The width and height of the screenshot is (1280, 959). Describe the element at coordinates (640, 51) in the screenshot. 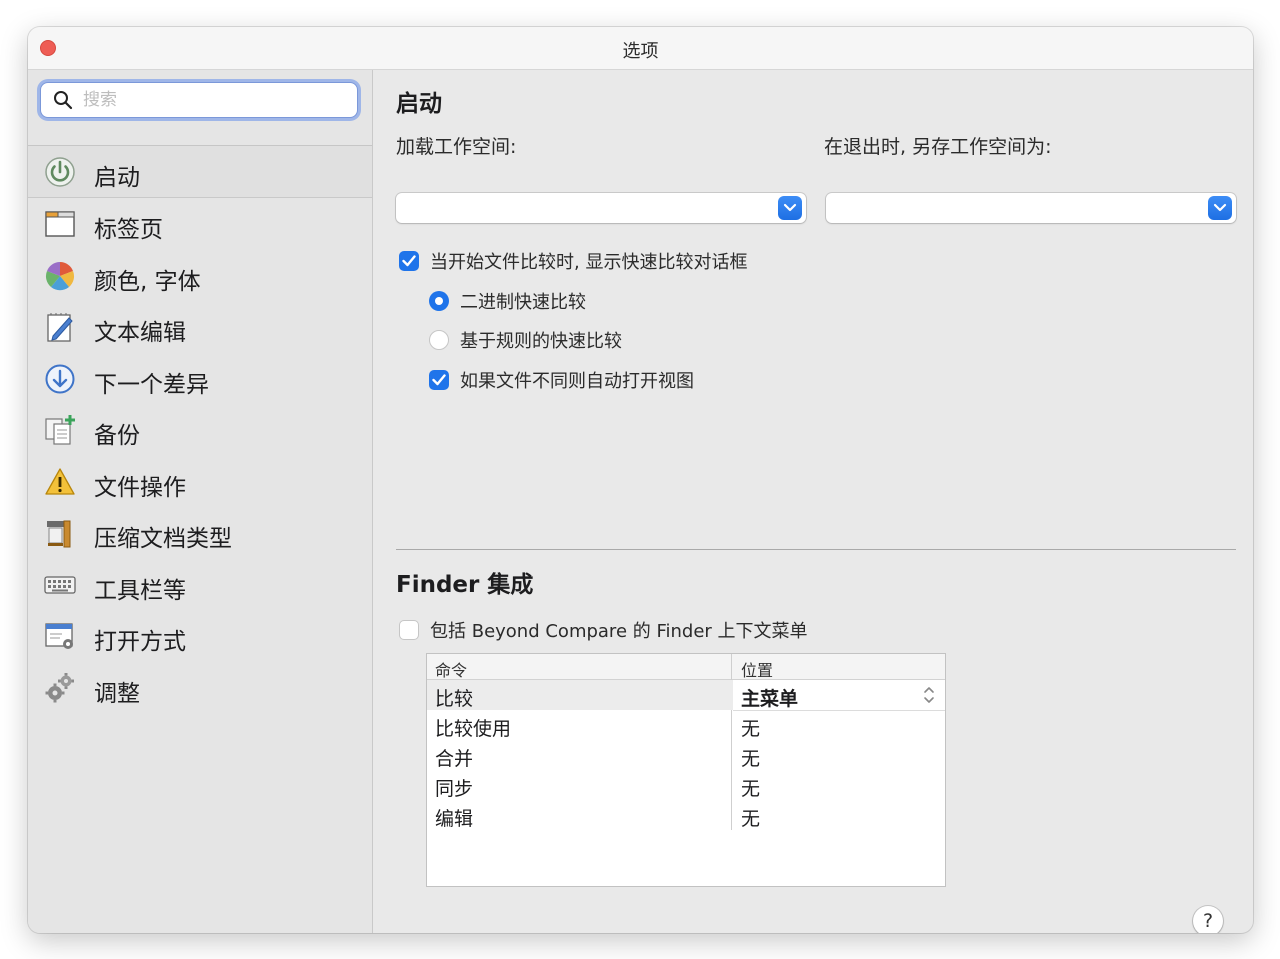

I see `window-title: 选项` at that location.